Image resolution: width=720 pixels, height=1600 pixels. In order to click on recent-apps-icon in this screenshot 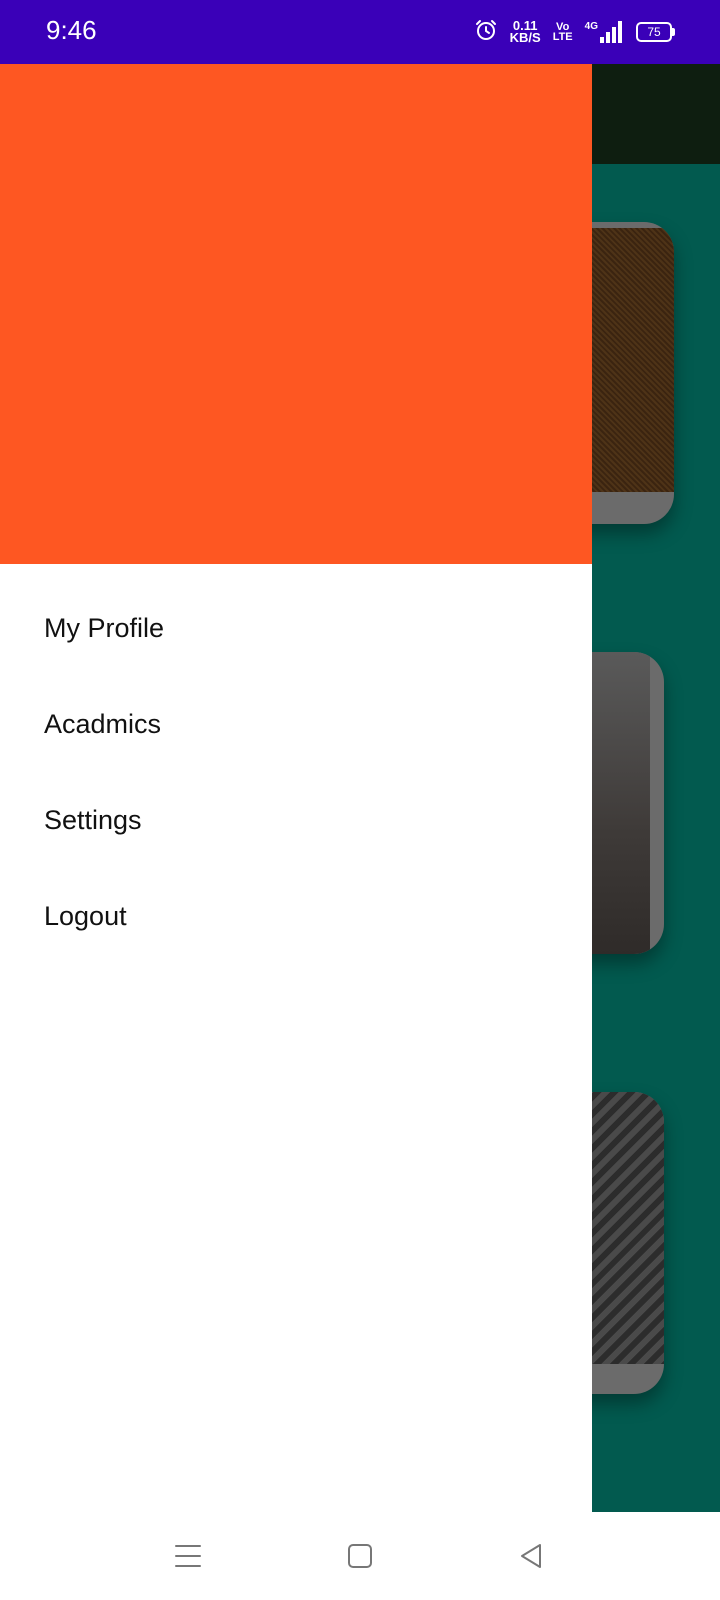, I will do `click(188, 1556)`.